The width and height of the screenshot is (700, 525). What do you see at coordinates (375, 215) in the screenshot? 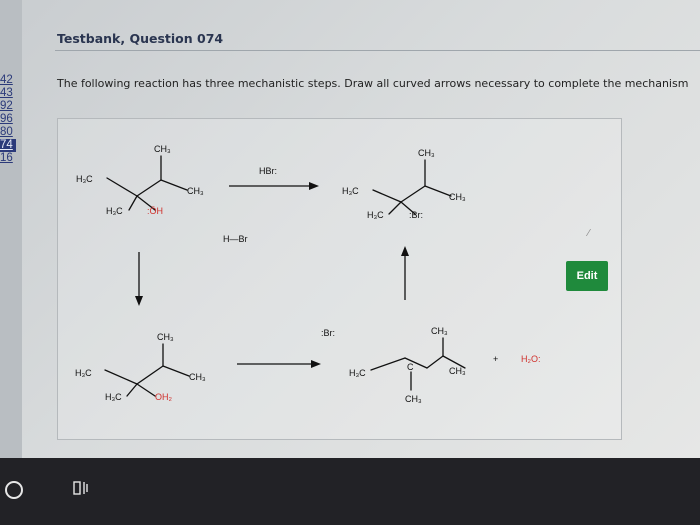
I see `product-bottom-left-label: H₃C` at bounding box center [375, 215].